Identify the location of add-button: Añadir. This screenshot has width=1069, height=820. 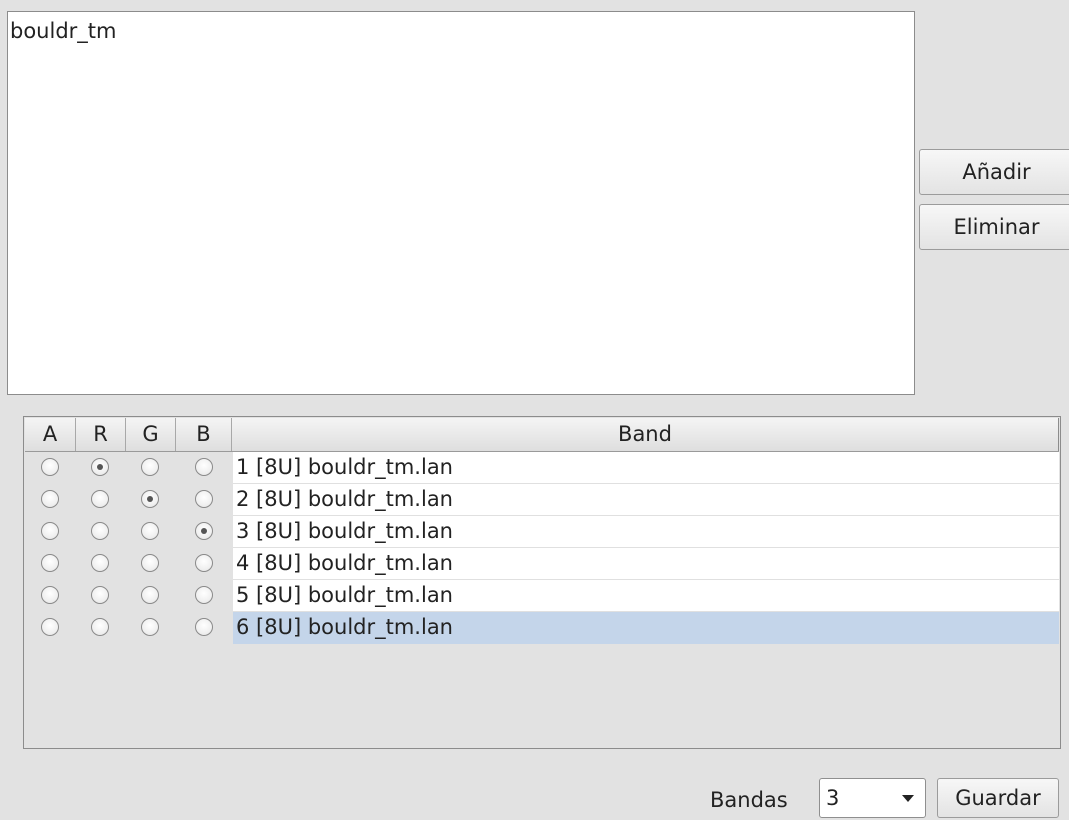
(994, 172).